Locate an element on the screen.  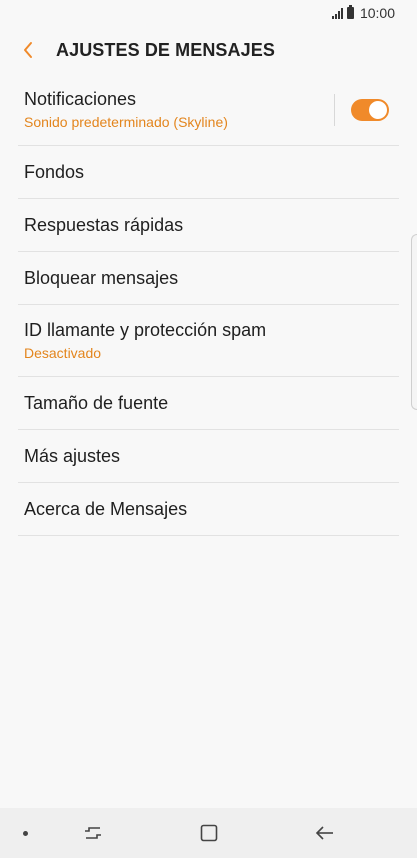
home-icon is located at coordinates (209, 833).